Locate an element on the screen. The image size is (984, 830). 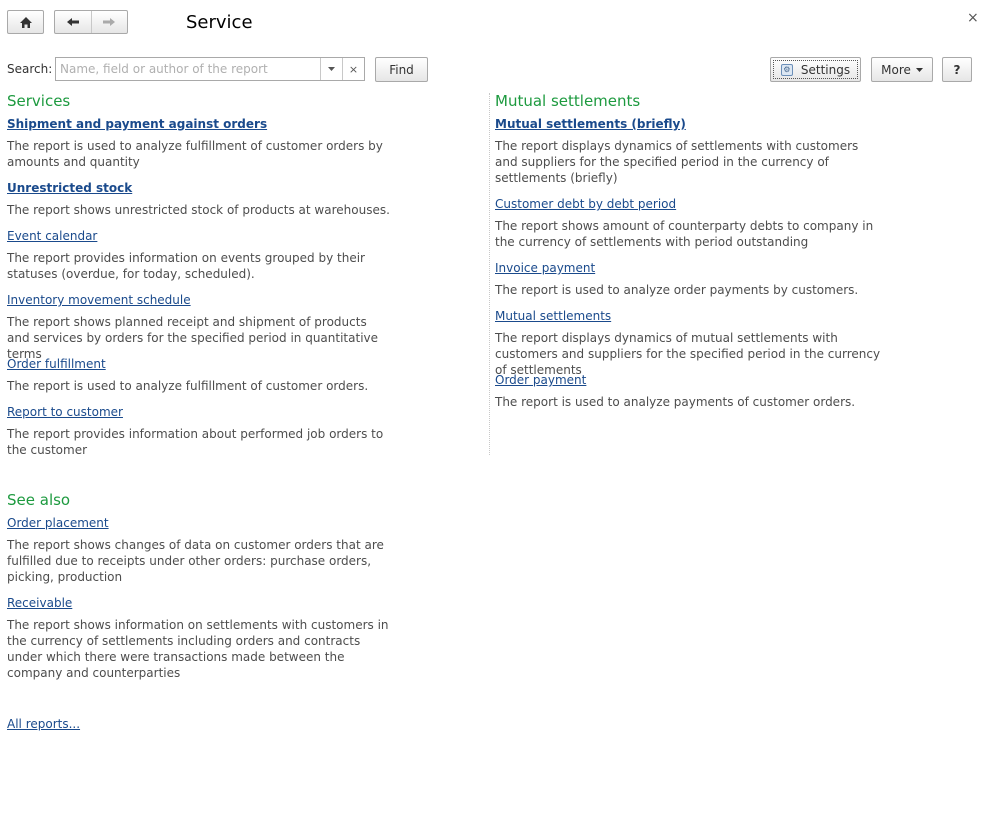
home-button is located at coordinates (25, 22).